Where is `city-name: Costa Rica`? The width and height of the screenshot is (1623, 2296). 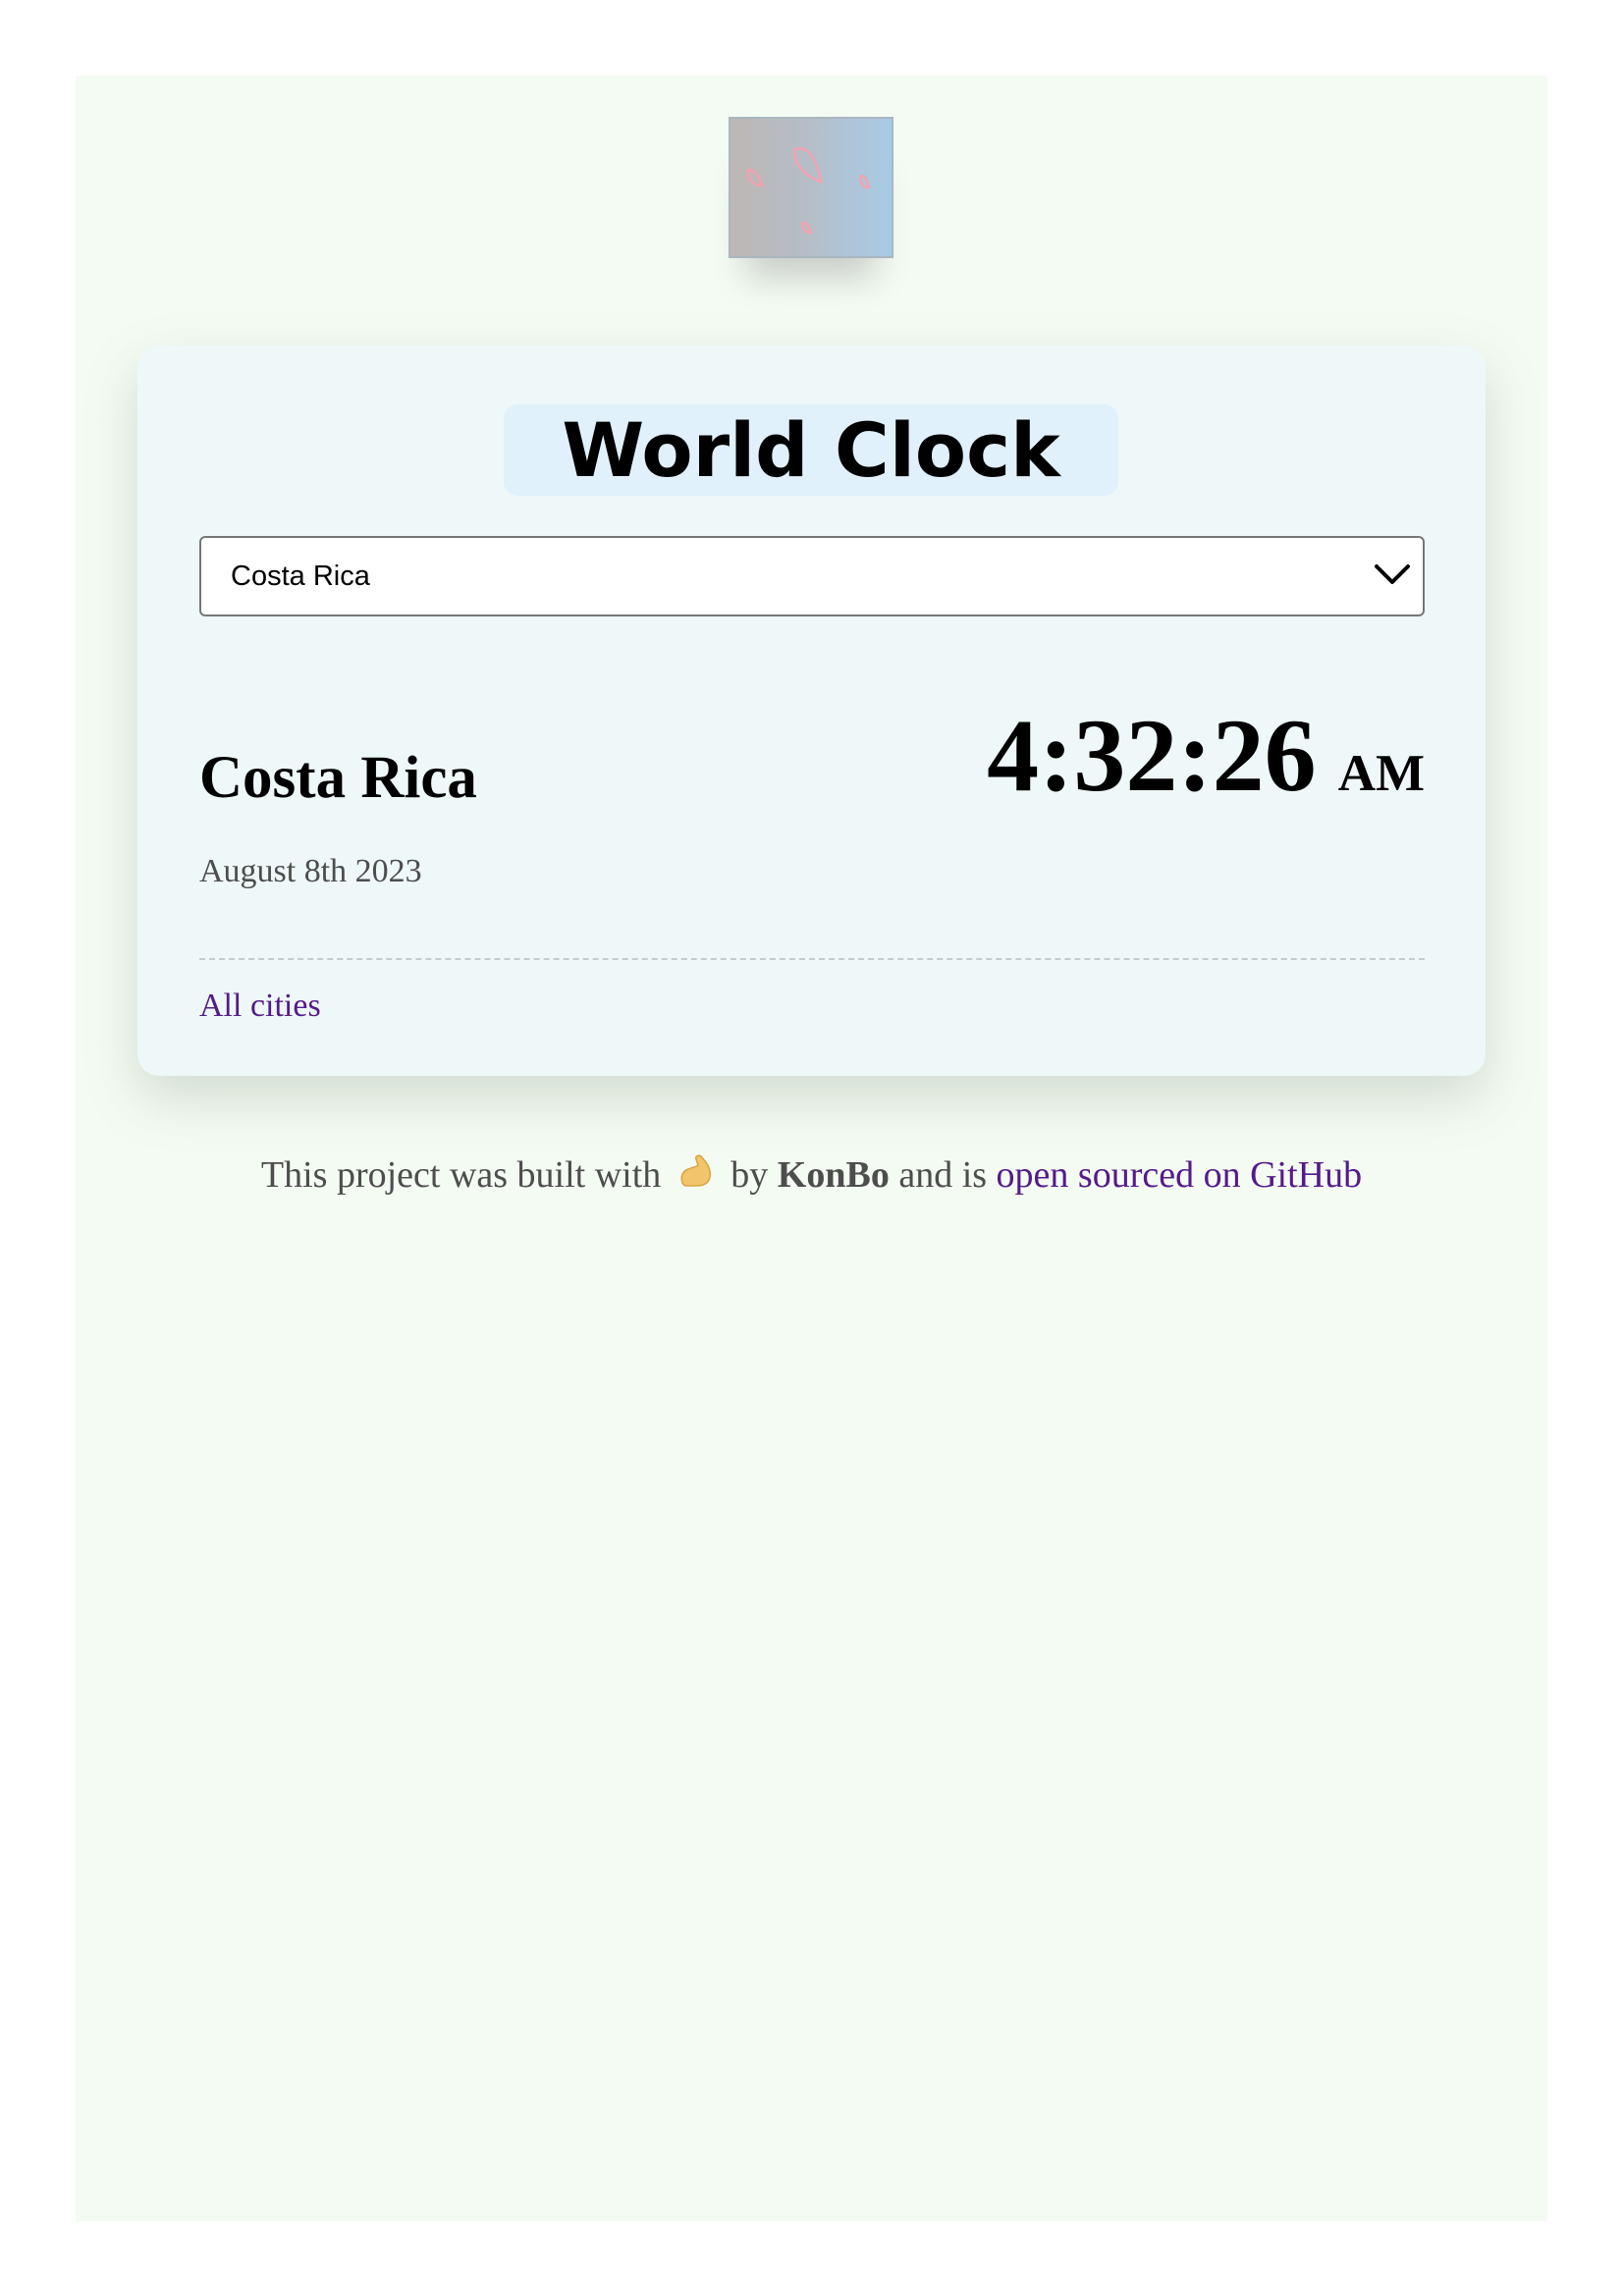 city-name: Costa Rica is located at coordinates (338, 778).